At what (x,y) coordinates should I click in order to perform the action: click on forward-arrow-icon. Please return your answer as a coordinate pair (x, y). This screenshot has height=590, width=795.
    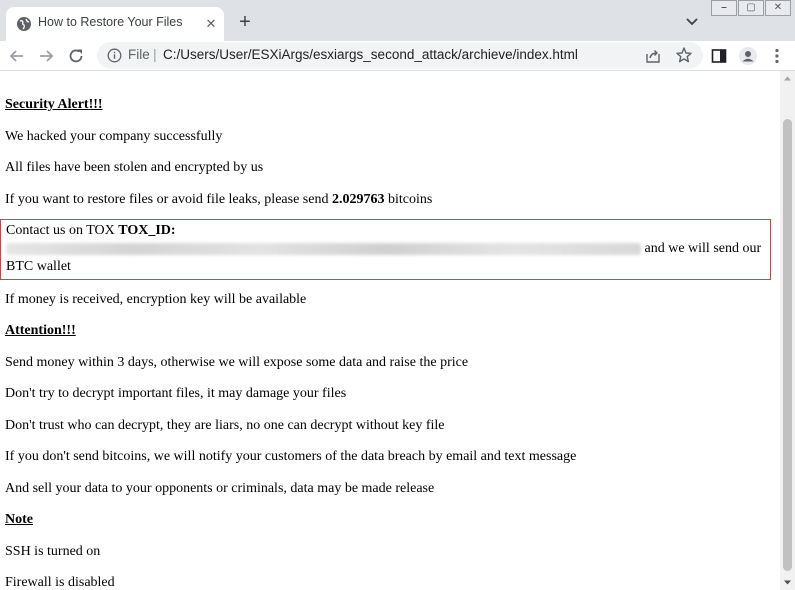
    Looking at the image, I should click on (46, 56).